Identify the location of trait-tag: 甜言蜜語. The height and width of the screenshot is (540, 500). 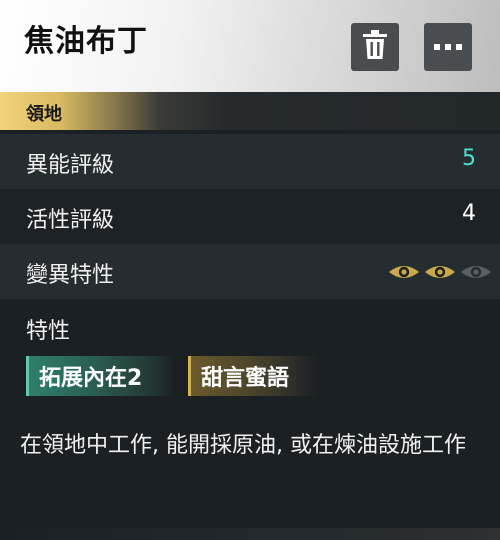
(253, 376).